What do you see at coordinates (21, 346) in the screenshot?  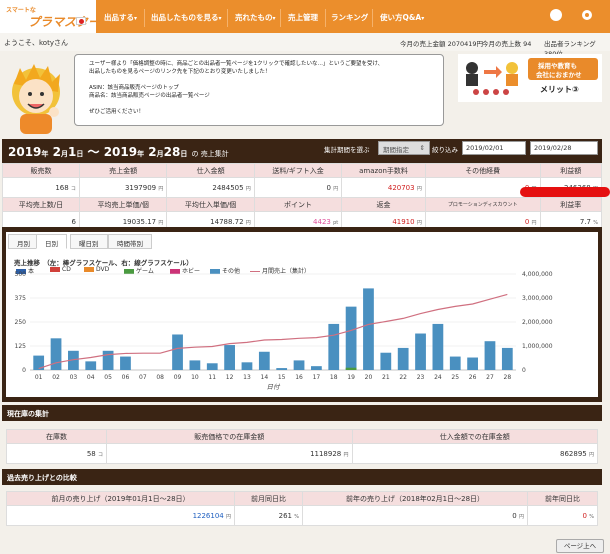 I see `y-tick-left: 125` at bounding box center [21, 346].